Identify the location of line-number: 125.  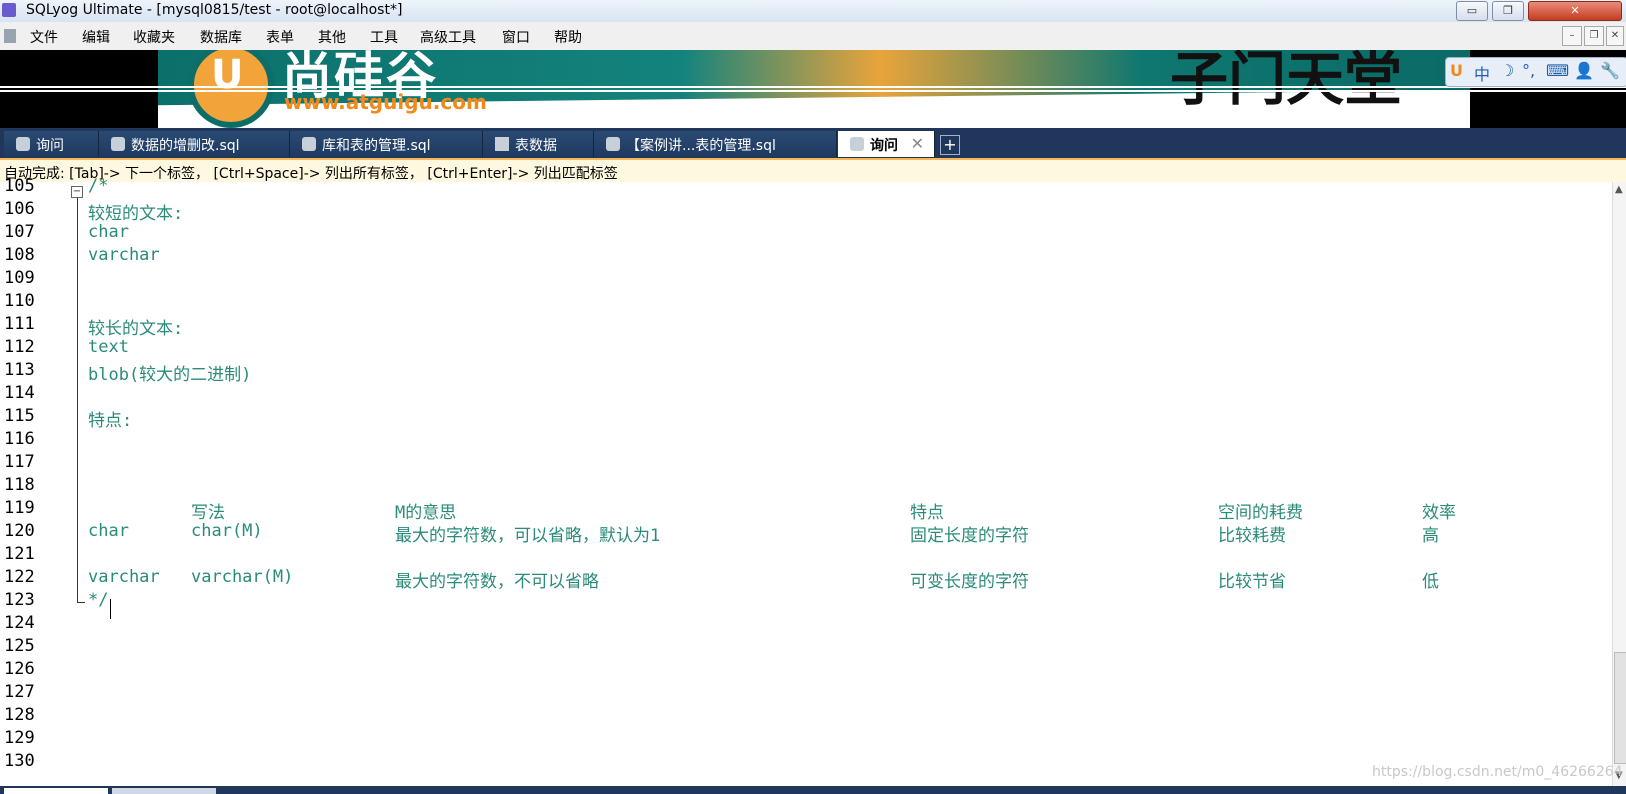
(19, 646).